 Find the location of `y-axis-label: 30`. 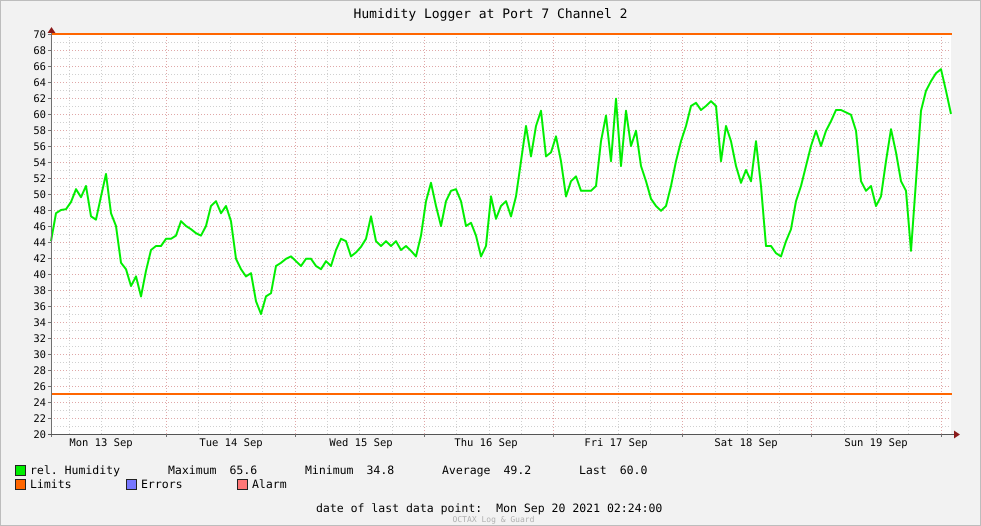

y-axis-label: 30 is located at coordinates (39, 355).